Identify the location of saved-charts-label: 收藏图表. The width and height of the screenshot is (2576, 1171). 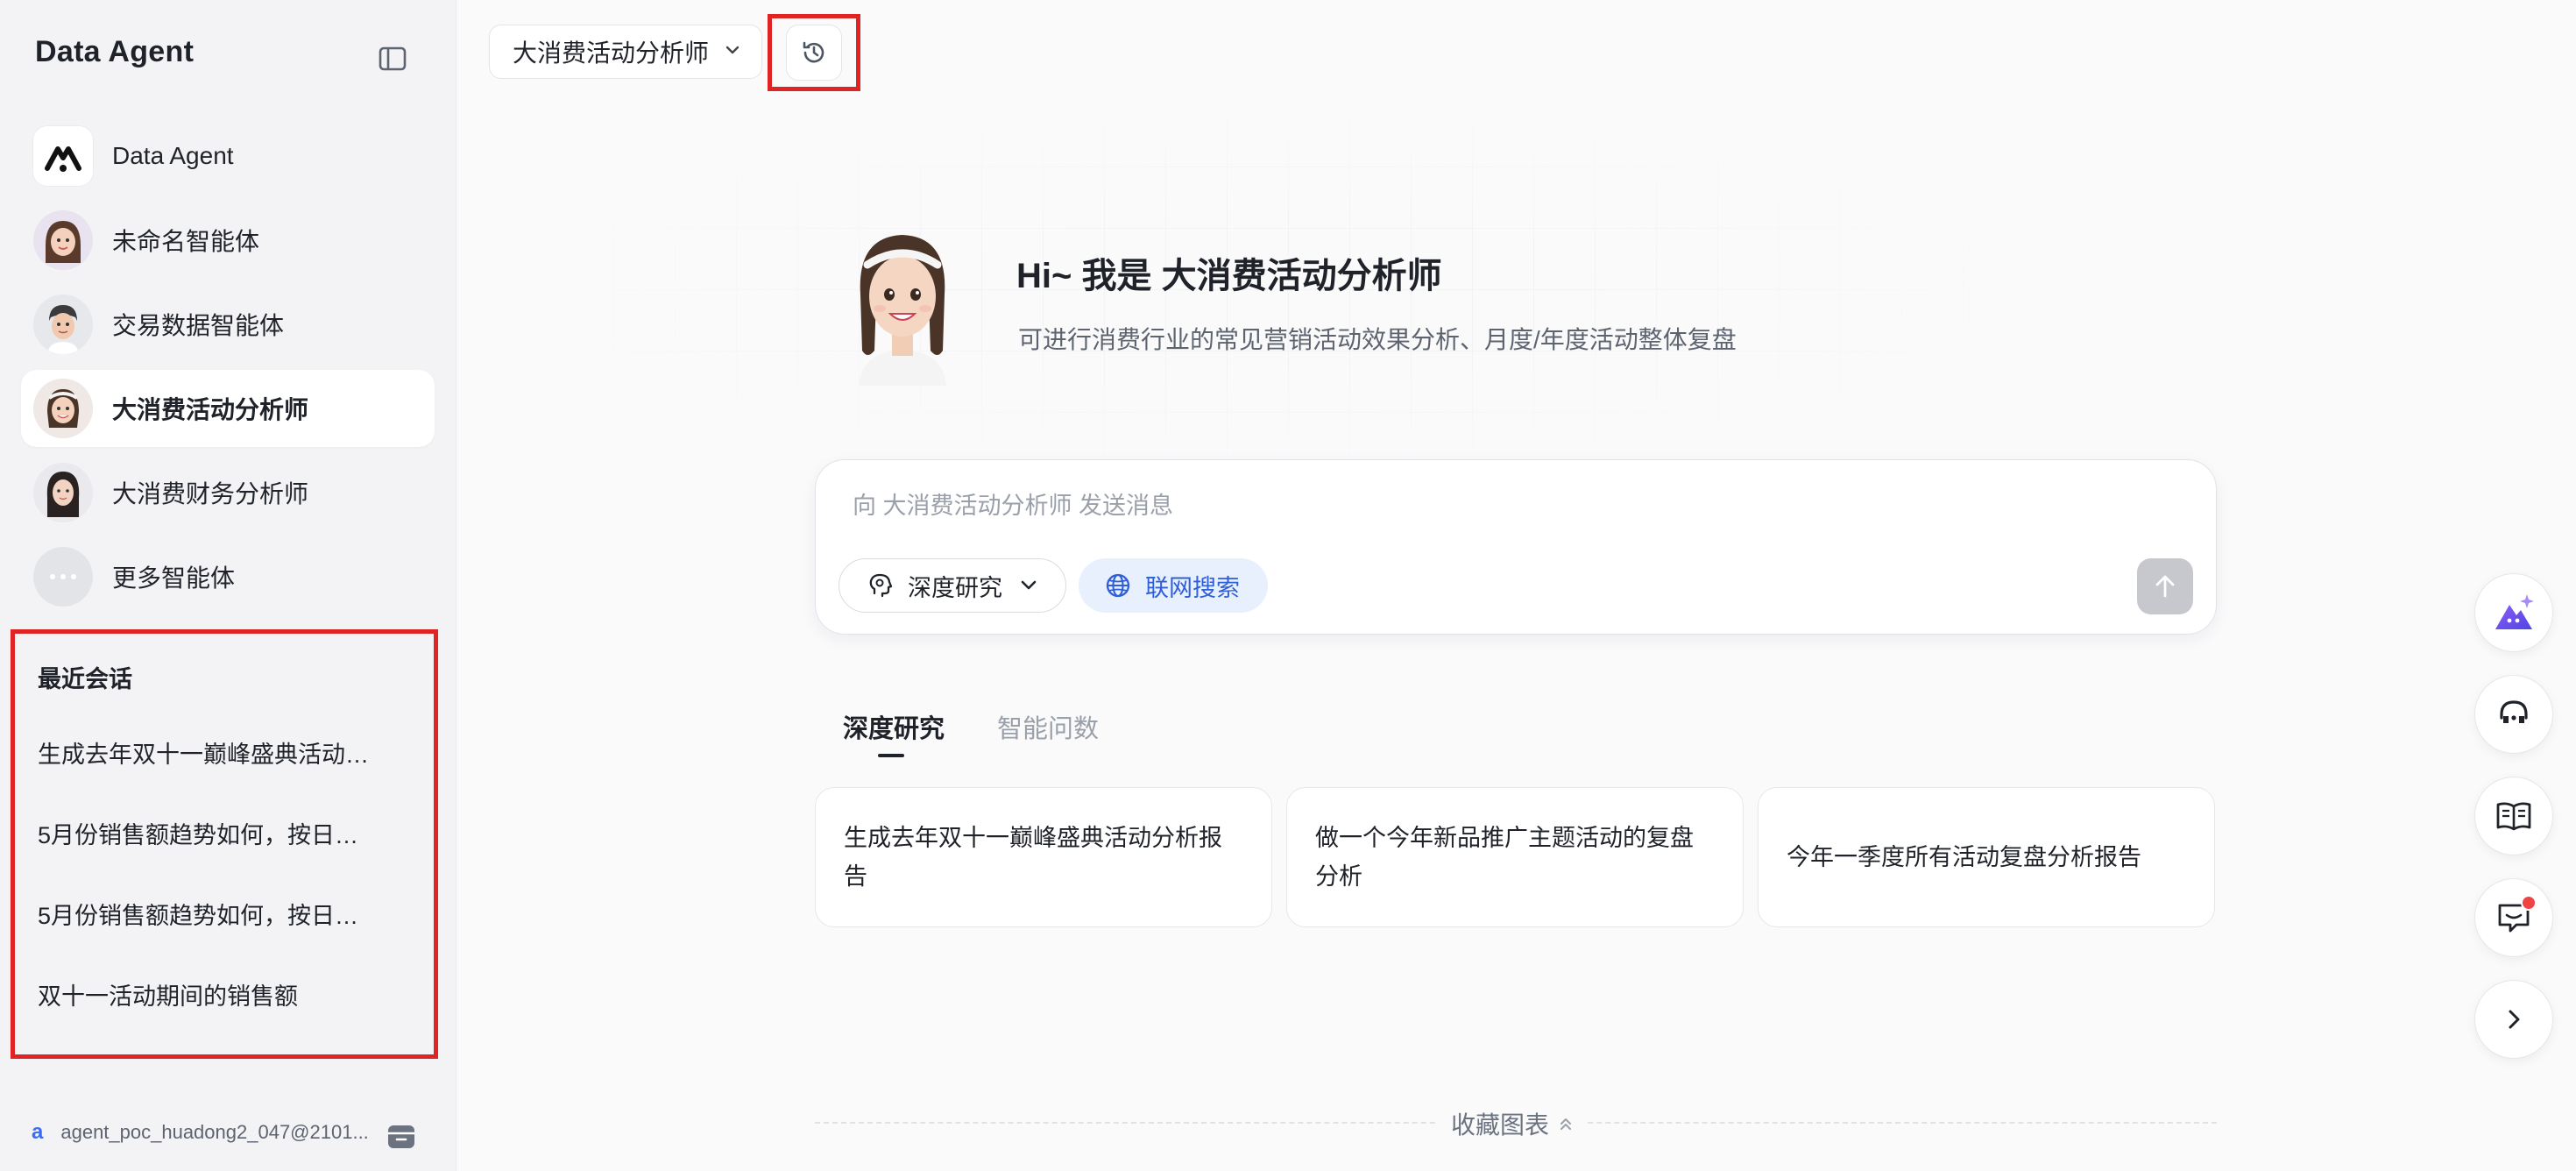
(1500, 1125).